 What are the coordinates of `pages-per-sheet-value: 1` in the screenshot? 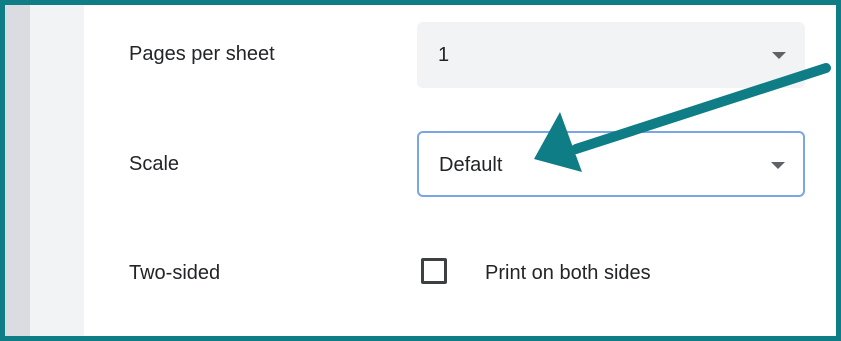 It's located at (444, 55).